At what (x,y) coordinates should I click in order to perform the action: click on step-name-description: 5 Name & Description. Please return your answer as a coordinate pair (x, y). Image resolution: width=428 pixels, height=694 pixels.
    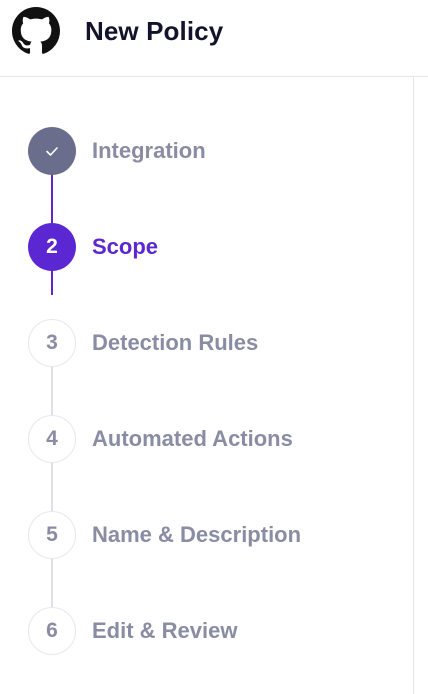
    Looking at the image, I should click on (218, 535).